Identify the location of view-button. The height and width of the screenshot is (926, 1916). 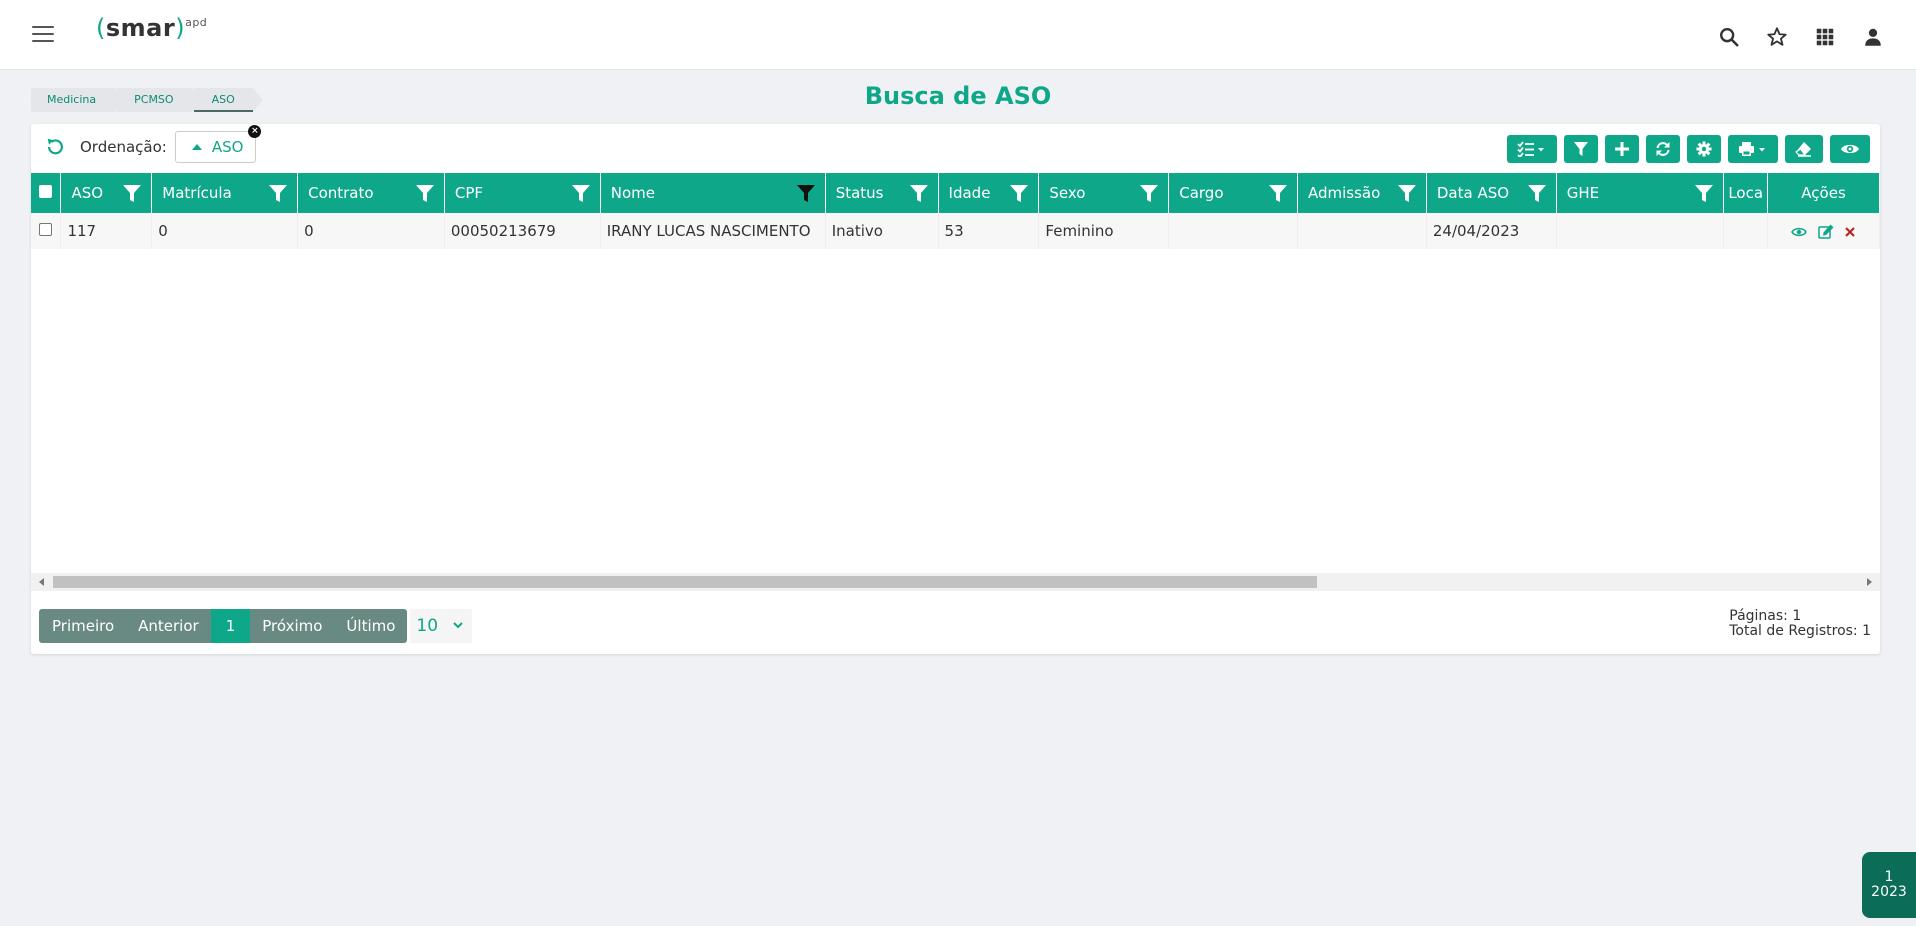
(1850, 149).